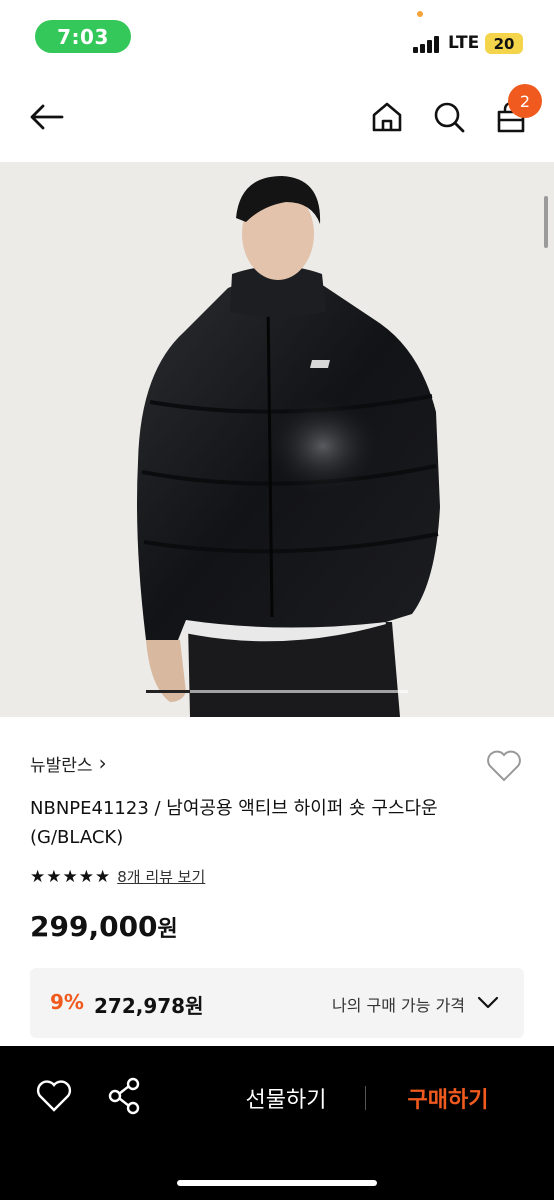 This screenshot has height=1200, width=554. I want to click on gift-button: 선물하기, so click(286, 1098).